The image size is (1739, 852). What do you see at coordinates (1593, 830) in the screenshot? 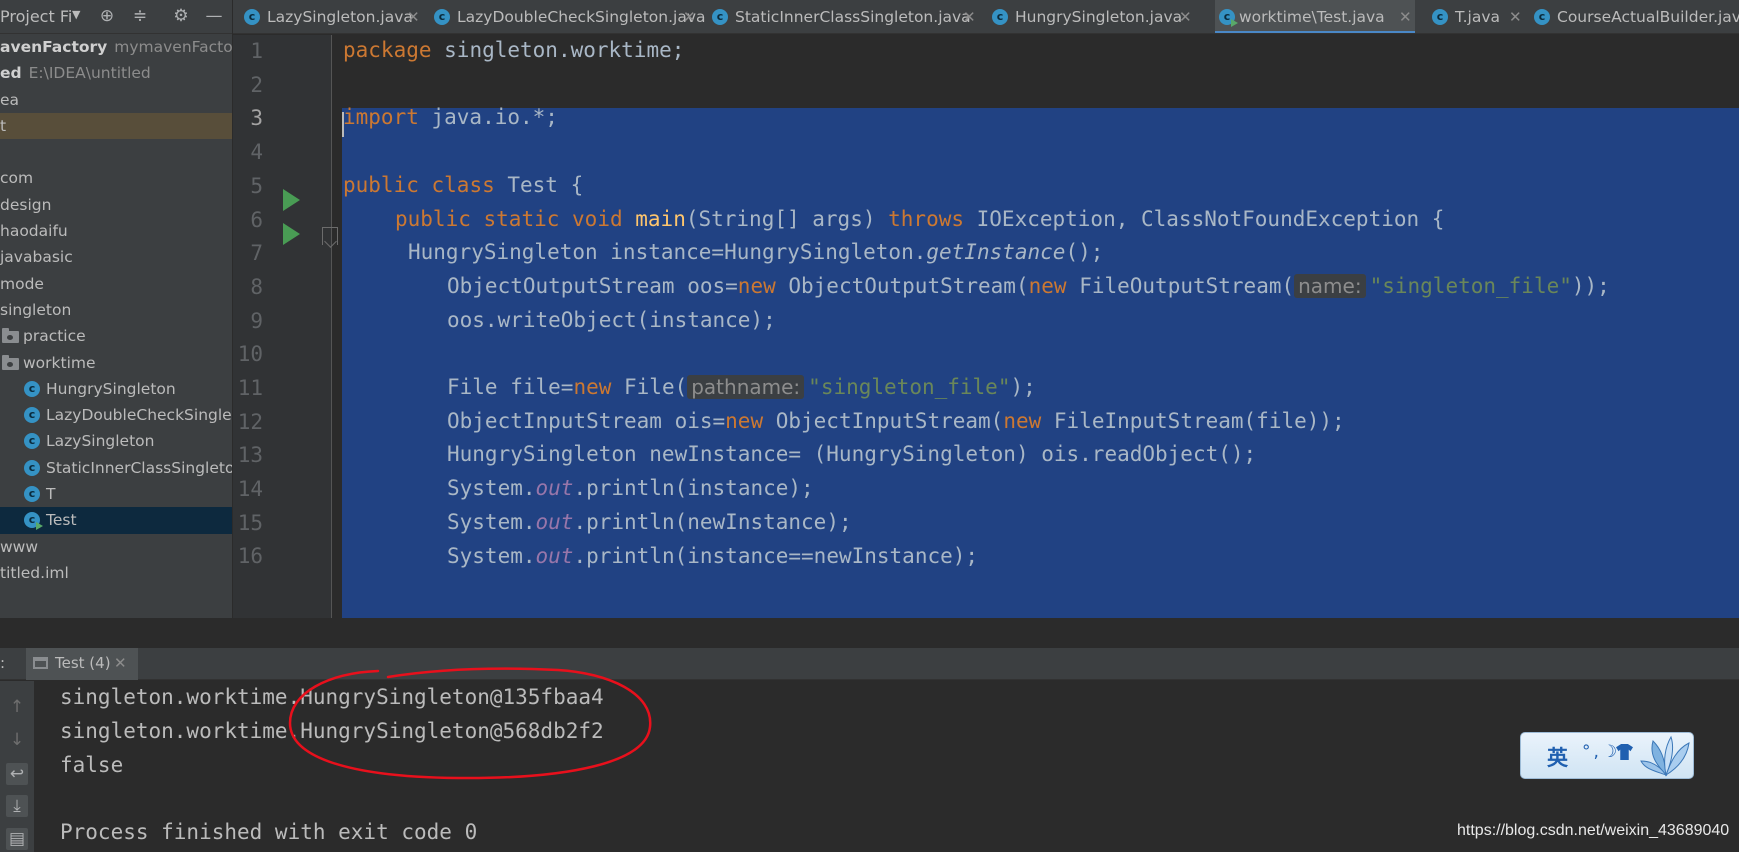
I see `watermark: https://blog.csdn.net/weixin_43689040` at bounding box center [1593, 830].